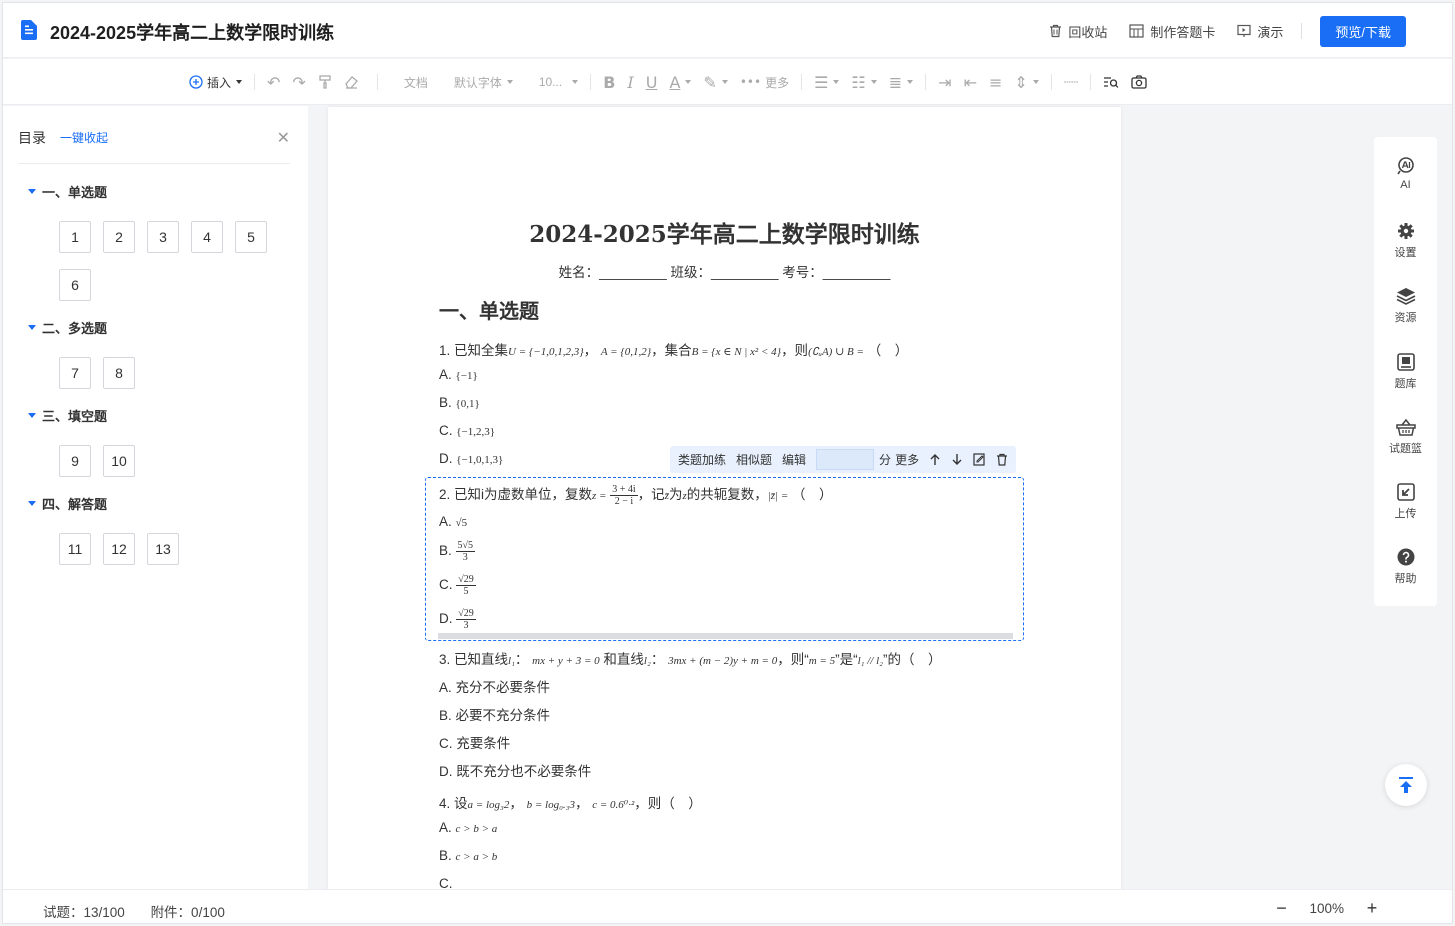 This screenshot has width=1455, height=926. Describe the element at coordinates (453, 521) in the screenshot. I see `question-2-option-a: A. √5` at that location.